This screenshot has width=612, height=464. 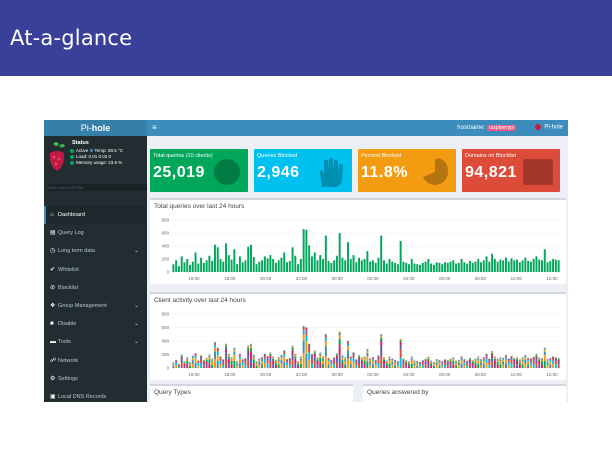 I want to click on sidebar-item-tools: ▬ Tools ⌄, so click(x=95, y=342).